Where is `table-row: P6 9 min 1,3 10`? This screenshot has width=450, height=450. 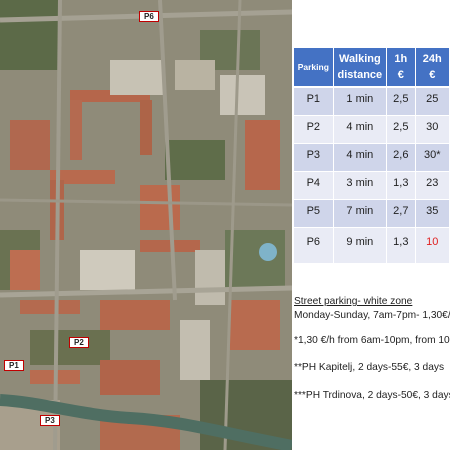 table-row: P6 9 min 1,3 10 is located at coordinates (372, 246).